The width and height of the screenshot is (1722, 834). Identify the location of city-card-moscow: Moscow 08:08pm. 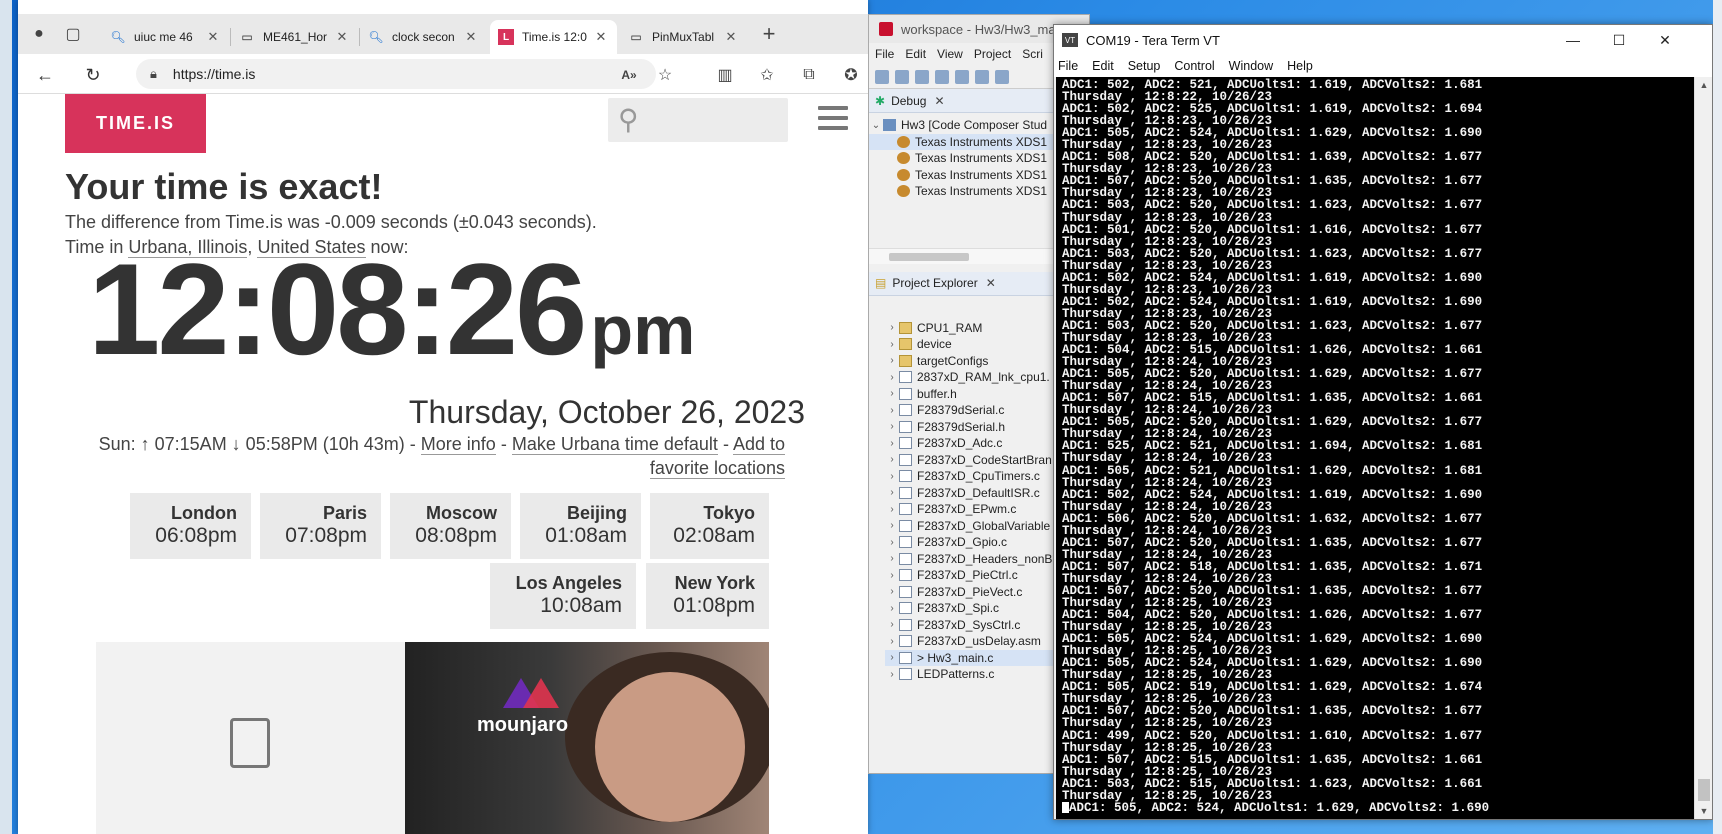
(450, 526).